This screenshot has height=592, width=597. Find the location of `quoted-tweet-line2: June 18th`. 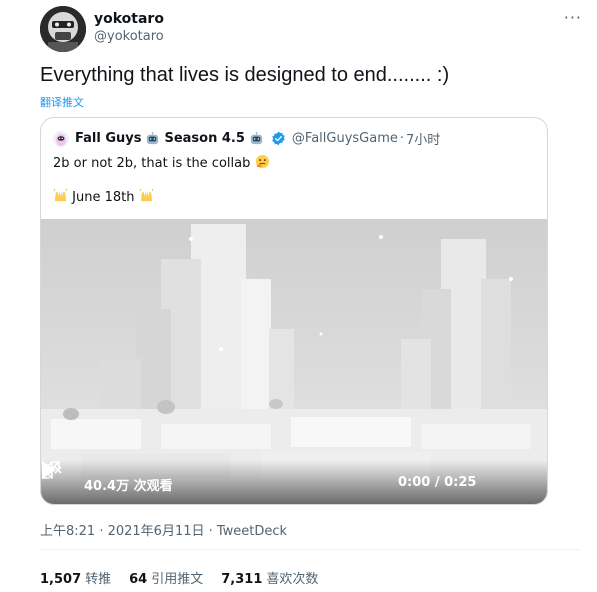

quoted-tweet-line2: June 18th is located at coordinates (103, 196).